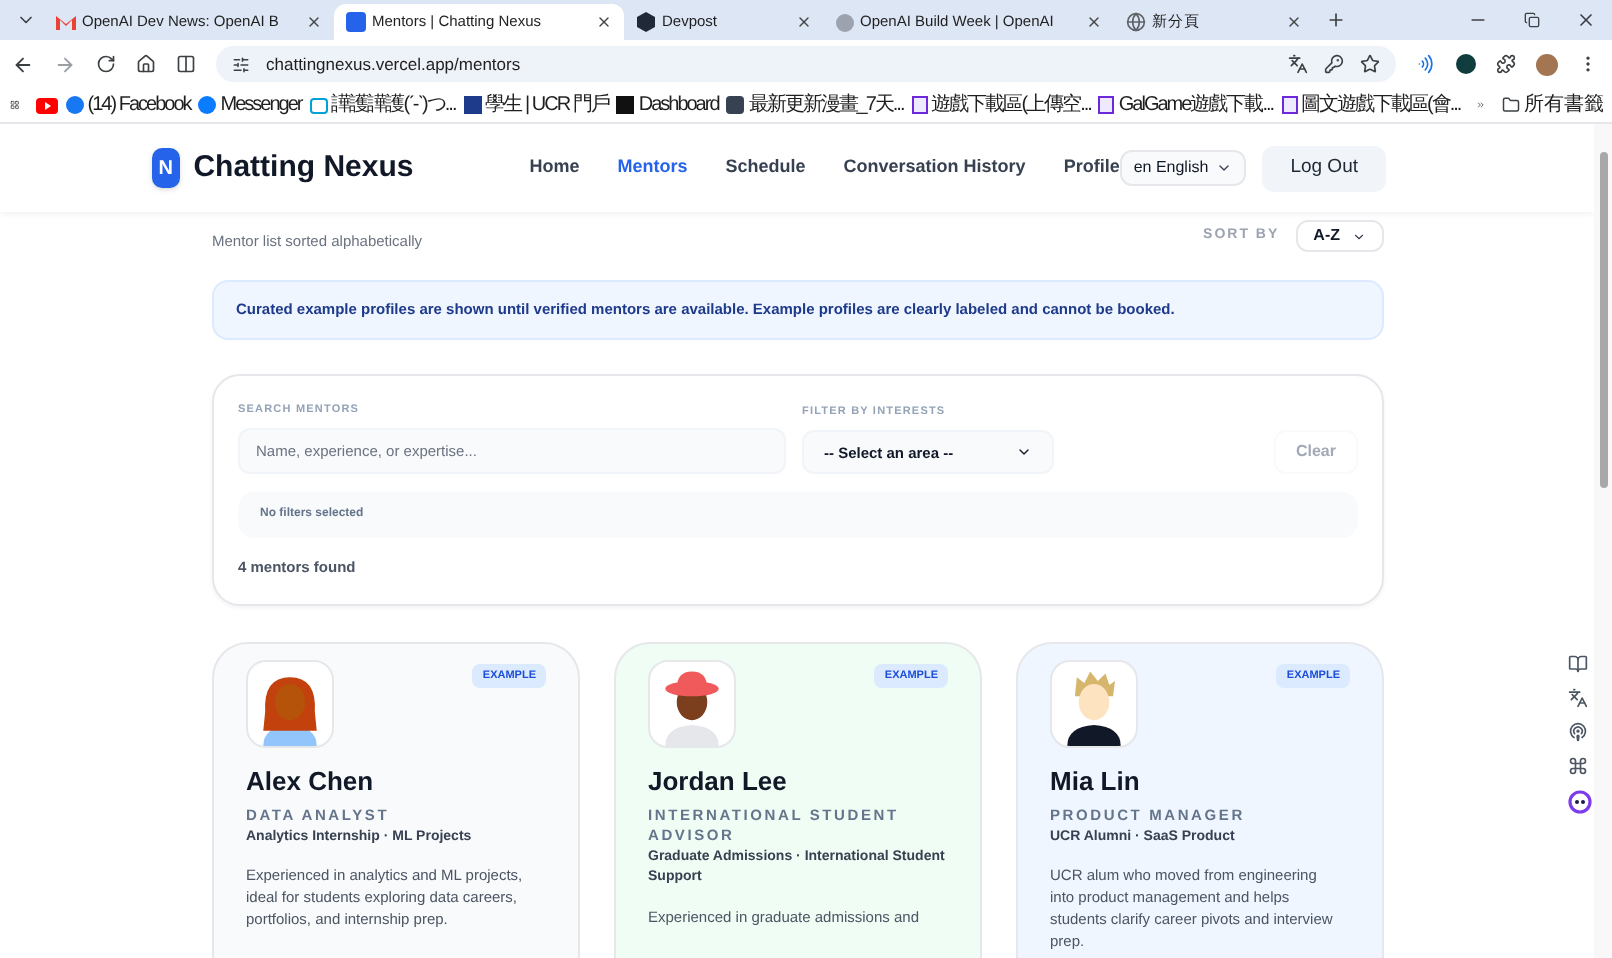 Image resolution: width=1612 pixels, height=958 pixels. I want to click on hexagon-icon, so click(646, 22).